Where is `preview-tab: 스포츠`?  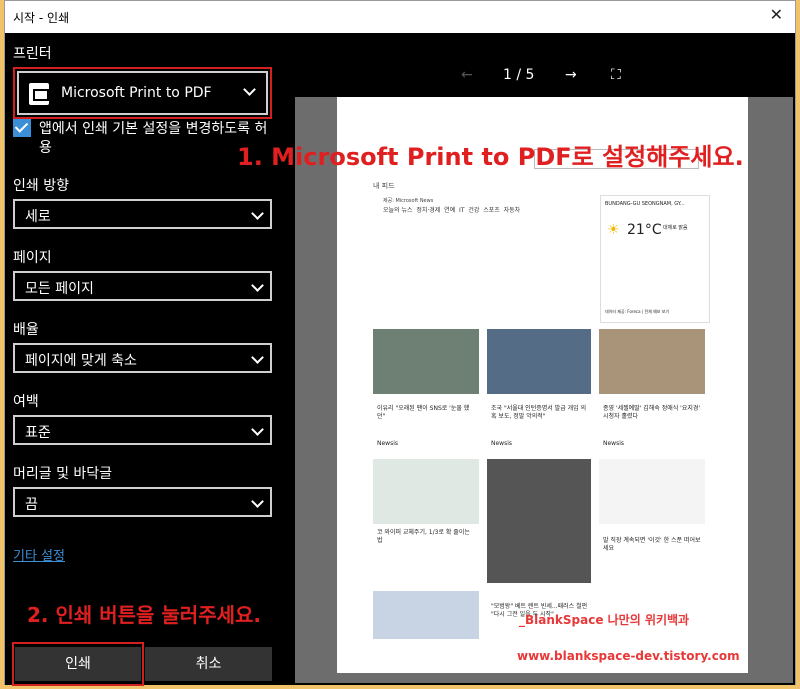
preview-tab: 스포츠 is located at coordinates (491, 210).